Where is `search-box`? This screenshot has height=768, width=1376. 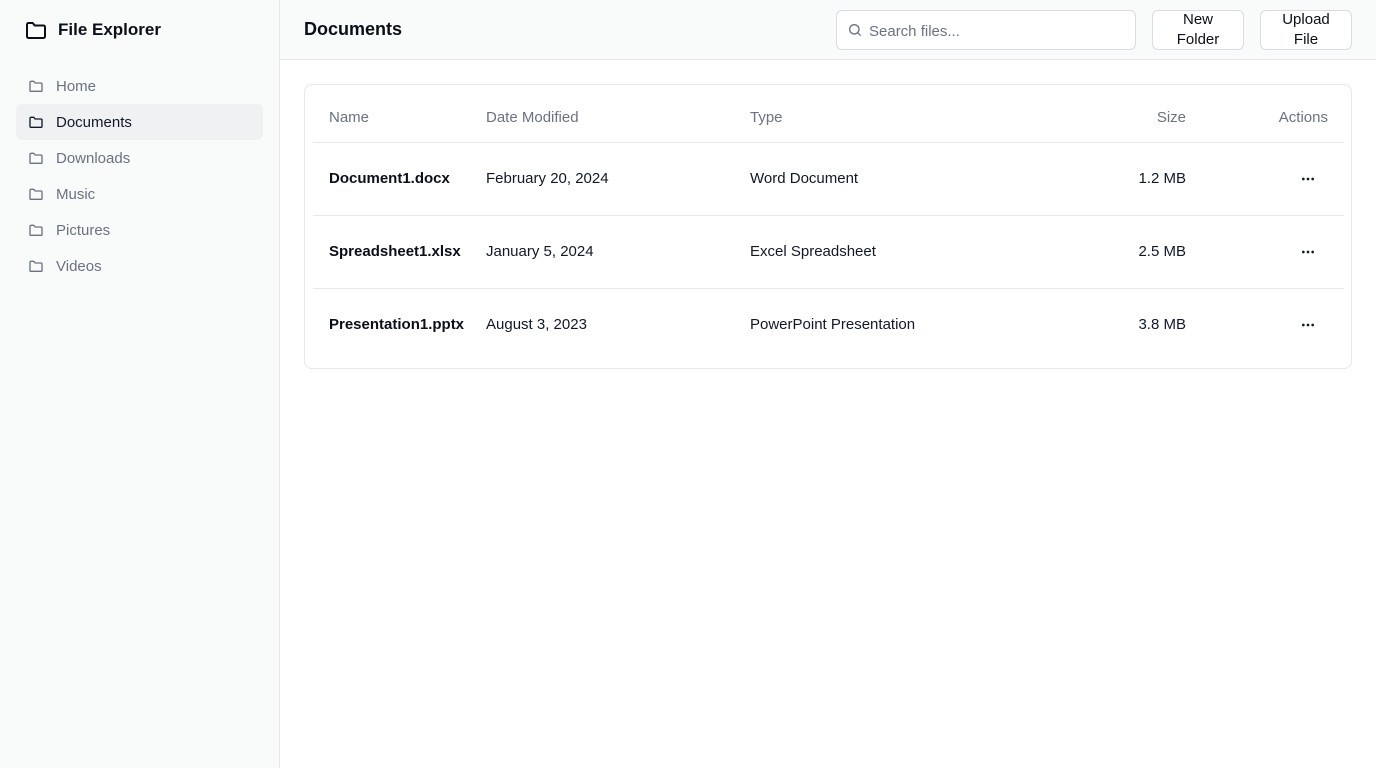 search-box is located at coordinates (986, 30).